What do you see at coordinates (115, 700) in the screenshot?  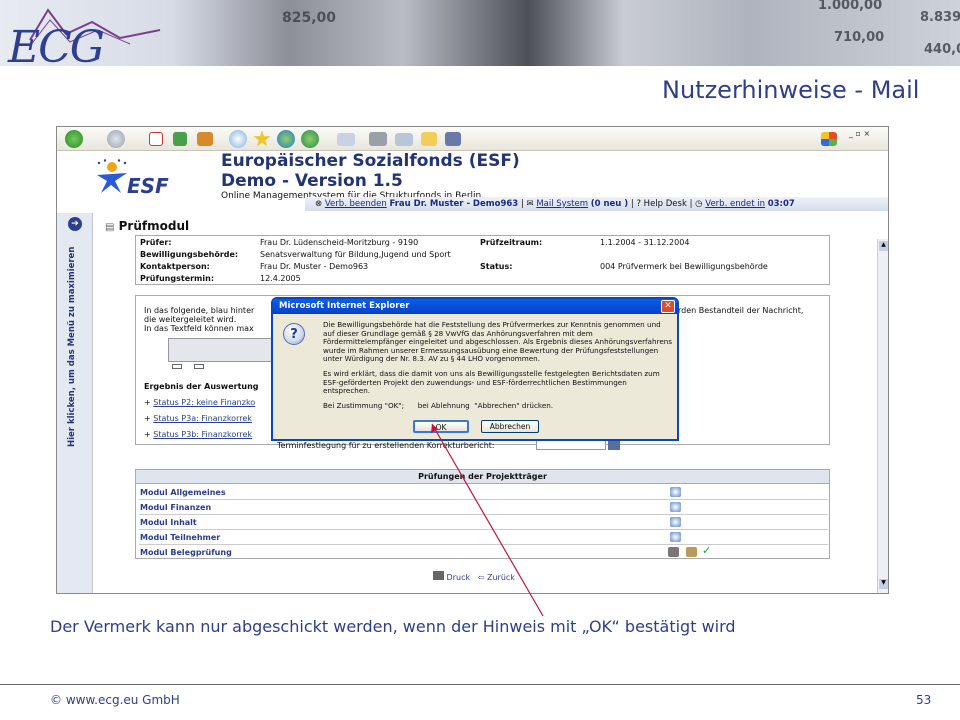 I see `footer-copyright: © www.ecg.eu GmbH` at bounding box center [115, 700].